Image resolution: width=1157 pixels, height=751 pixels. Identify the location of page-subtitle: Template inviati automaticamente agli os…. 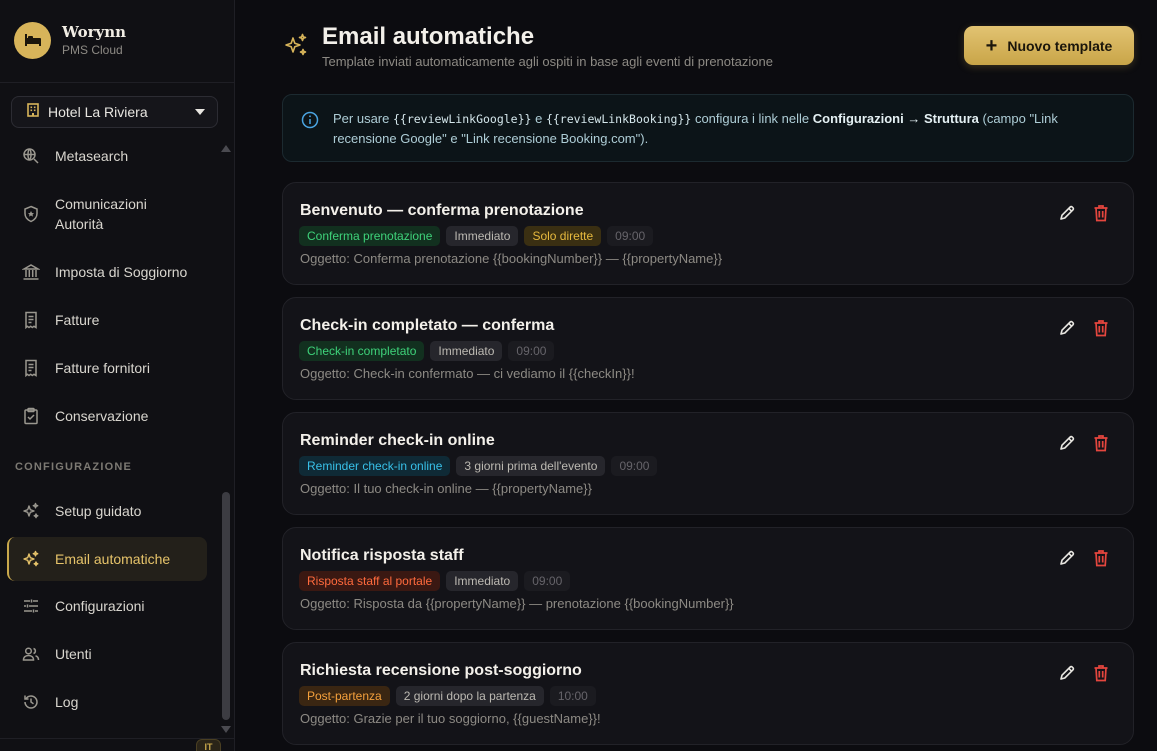
(547, 61).